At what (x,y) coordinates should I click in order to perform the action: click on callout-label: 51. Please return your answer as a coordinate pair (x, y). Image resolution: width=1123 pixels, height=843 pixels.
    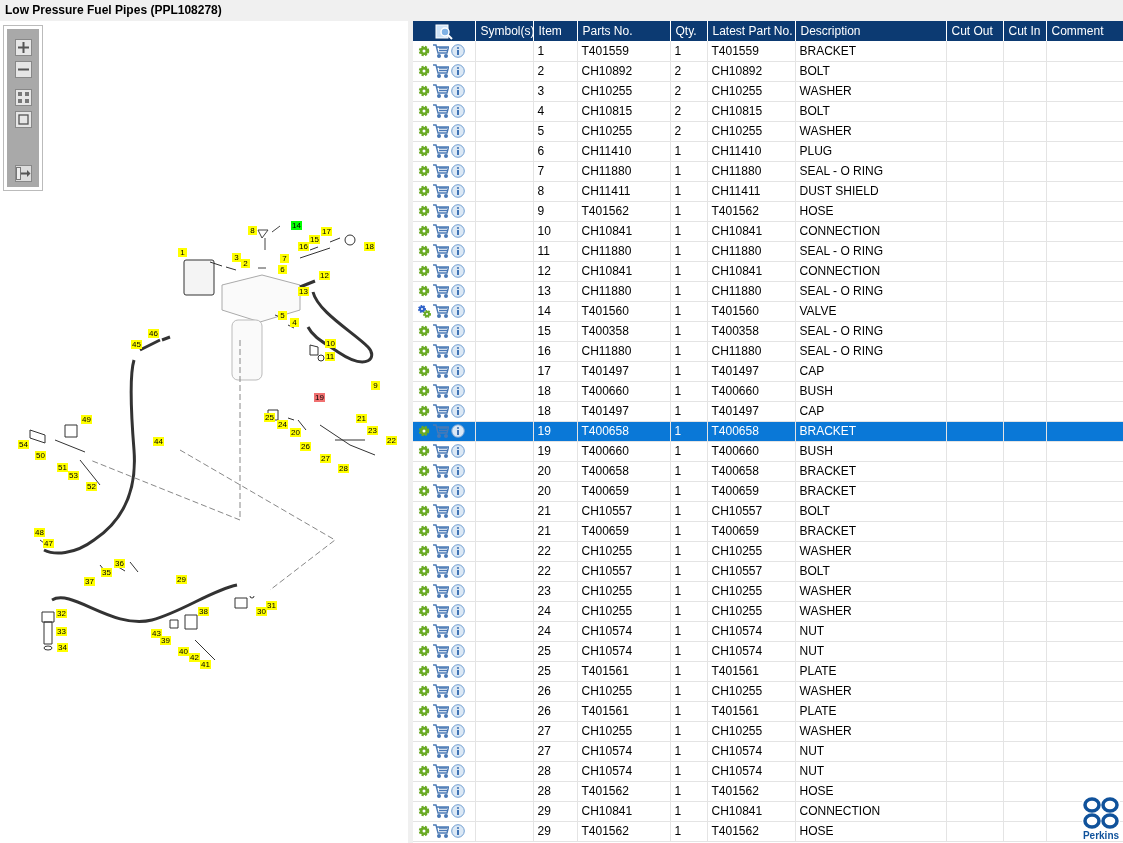
    Looking at the image, I should click on (62, 467).